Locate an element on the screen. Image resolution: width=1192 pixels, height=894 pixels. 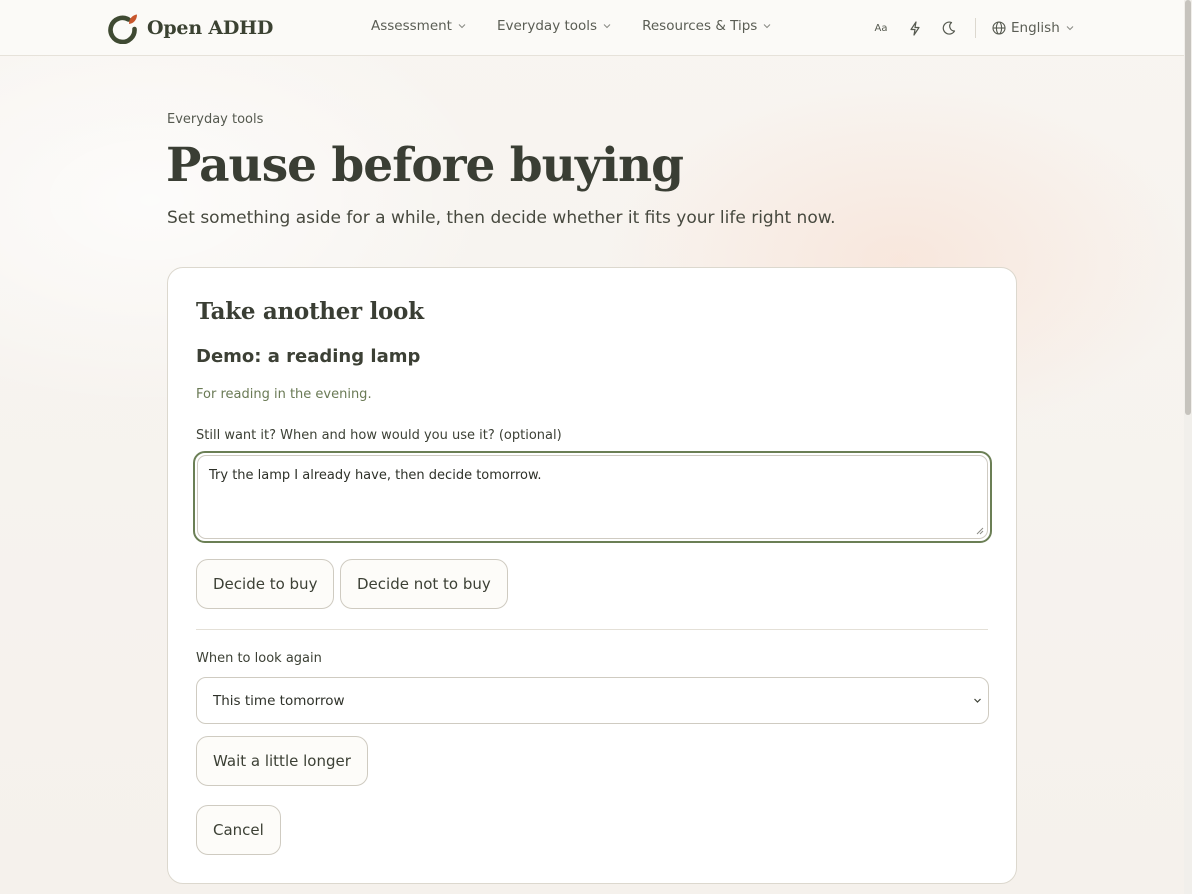
language-label: English is located at coordinates (1035, 28).